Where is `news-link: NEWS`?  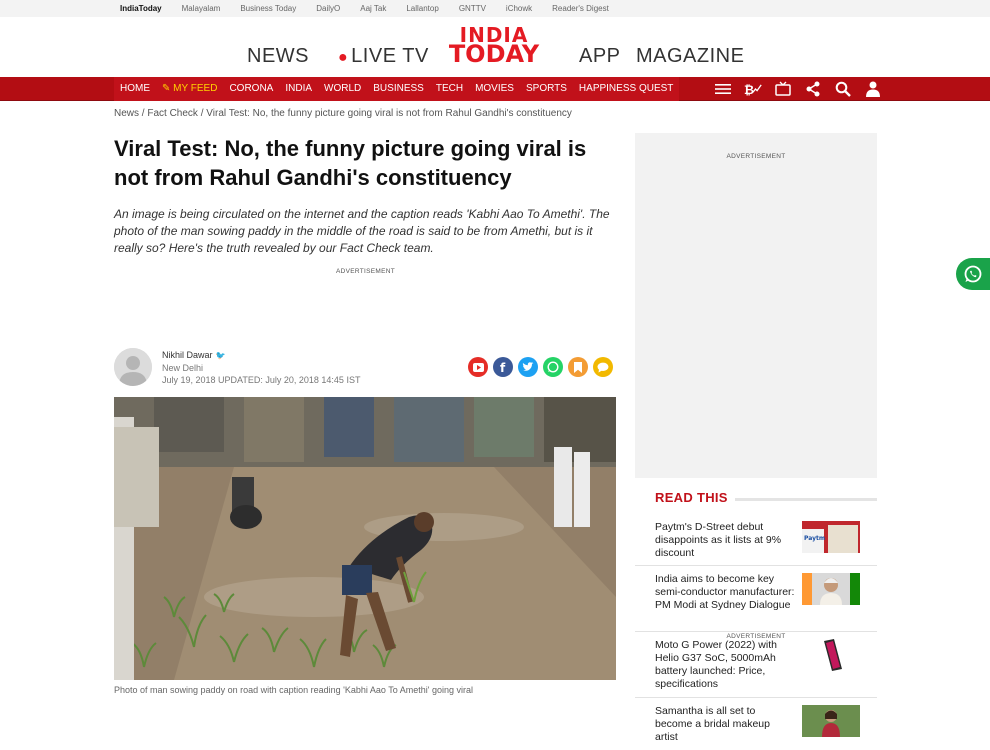
news-link: NEWS is located at coordinates (278, 56).